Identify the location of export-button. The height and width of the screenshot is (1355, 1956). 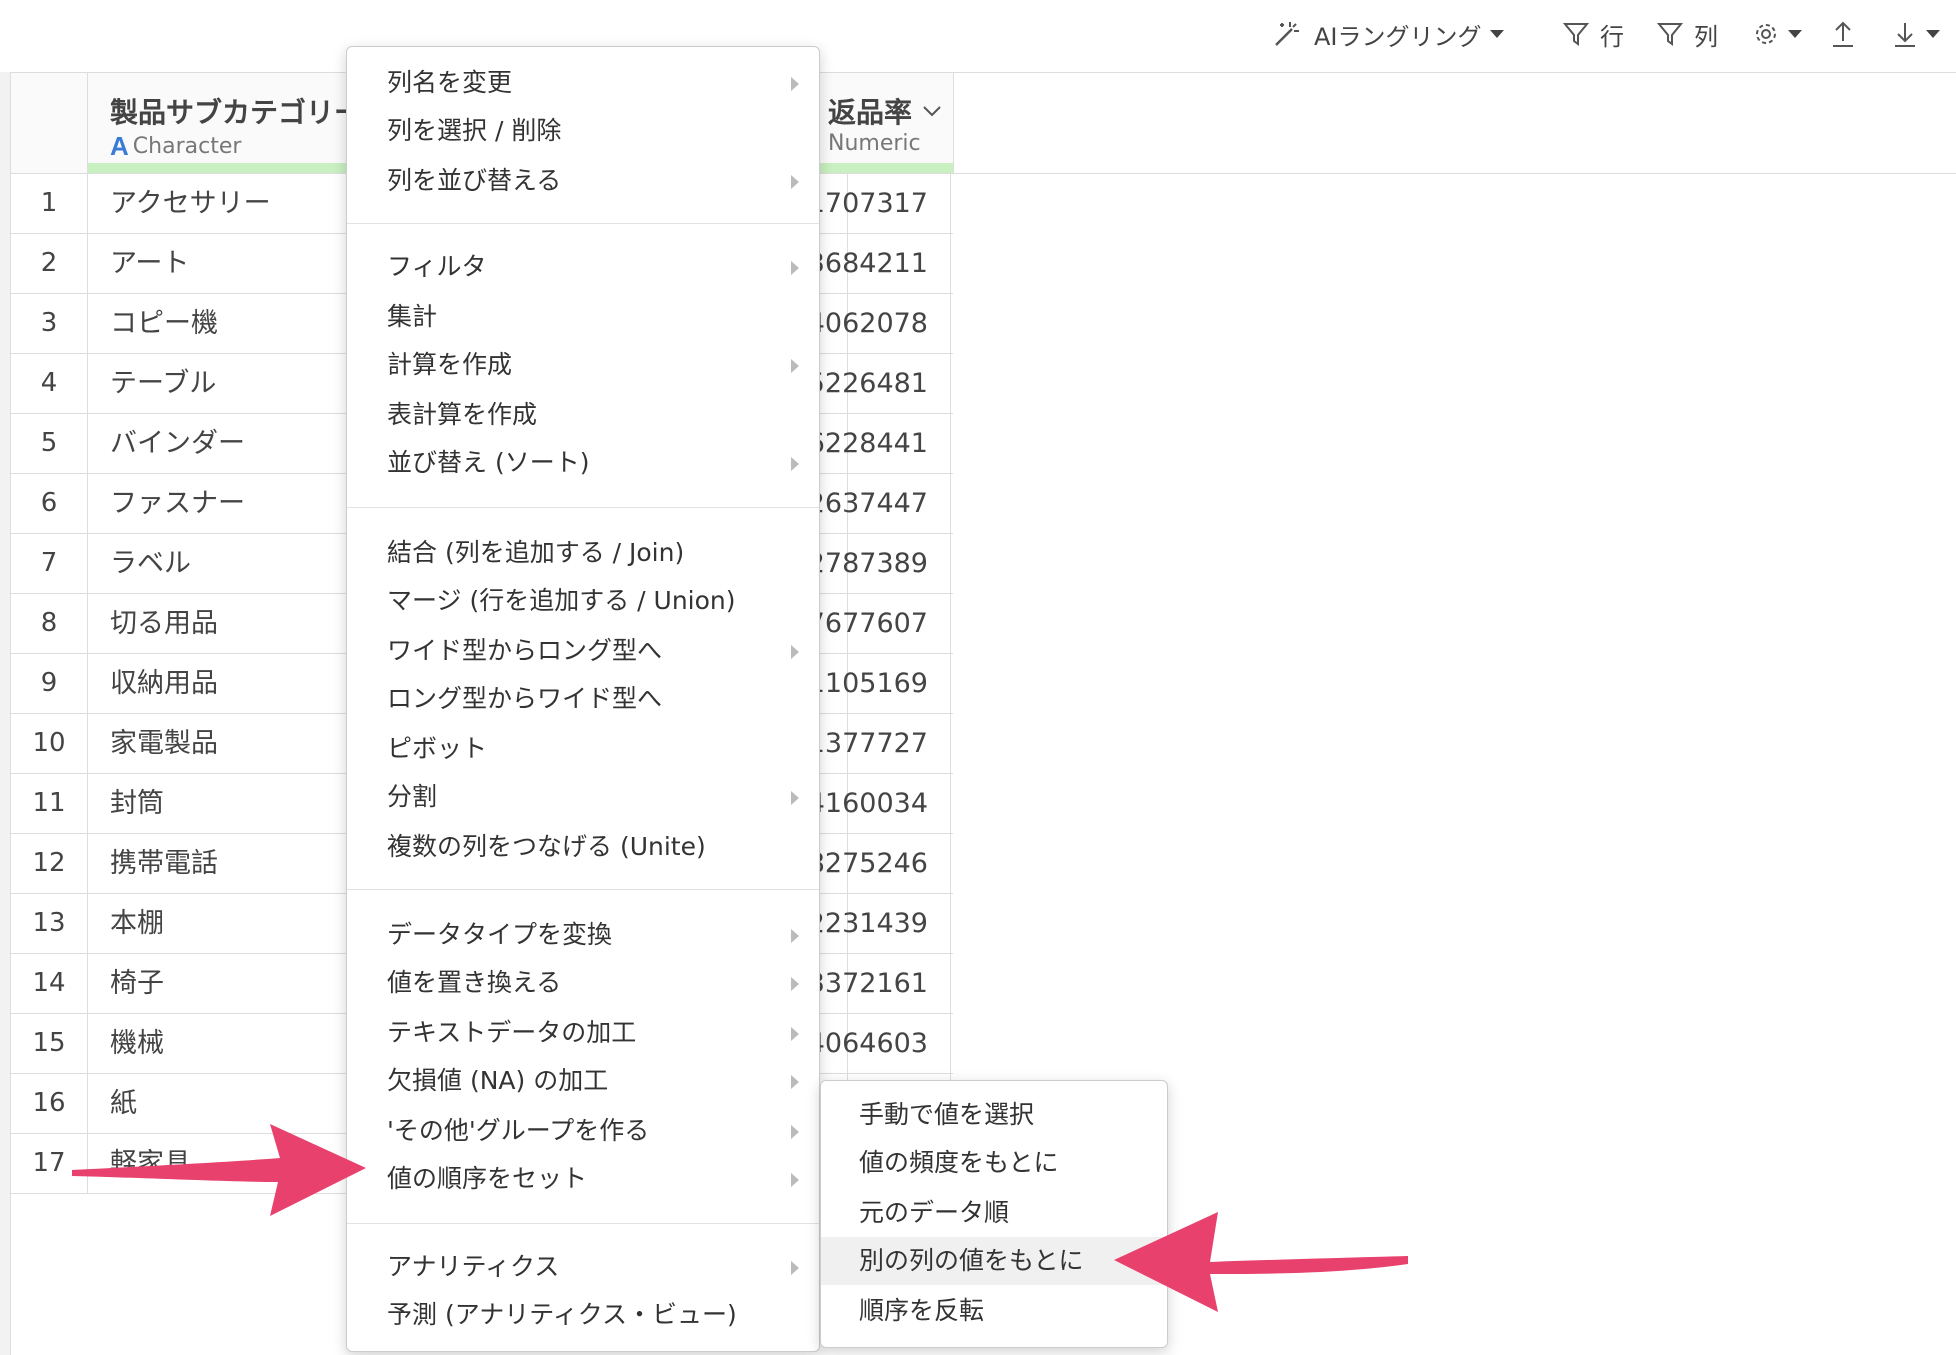
(1843, 34).